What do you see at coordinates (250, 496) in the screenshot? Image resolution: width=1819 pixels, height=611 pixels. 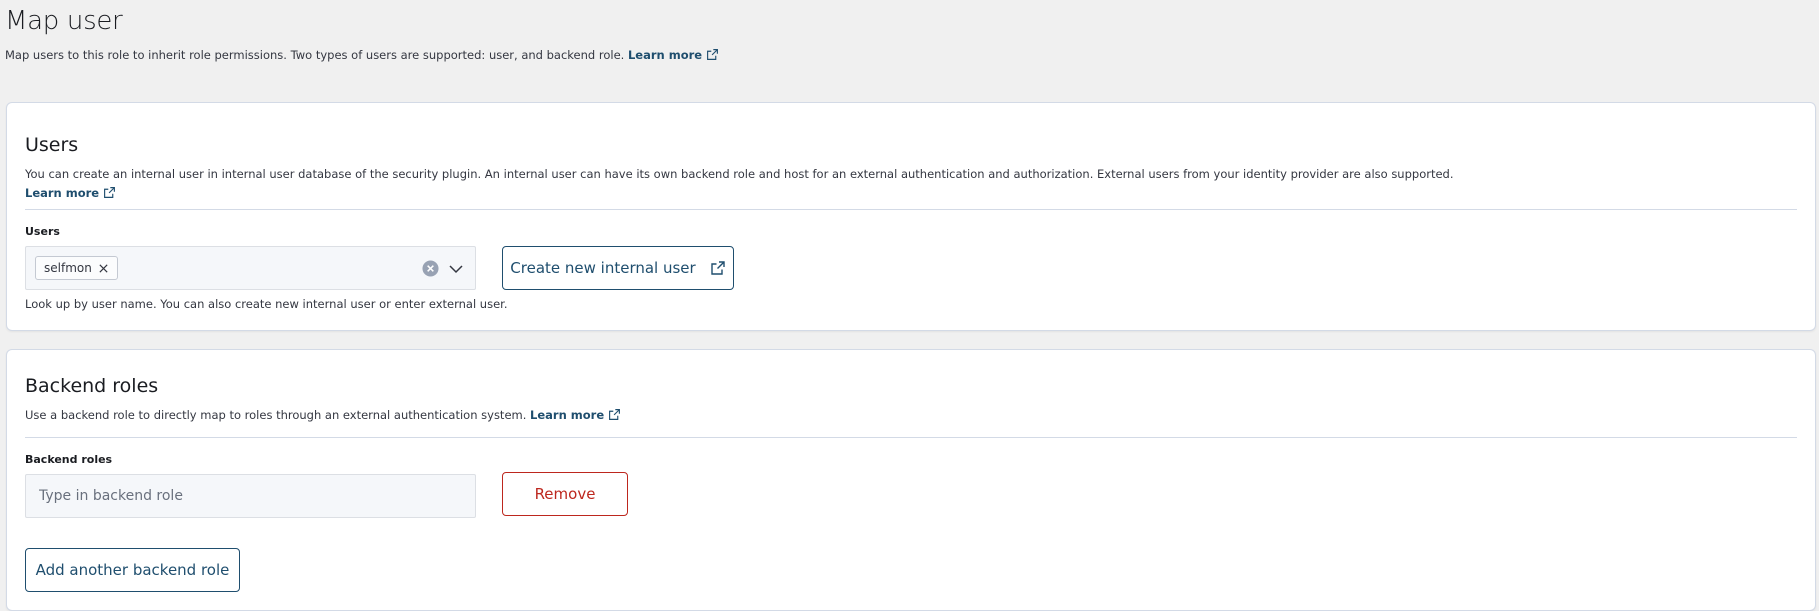 I see `backend-role-input` at bounding box center [250, 496].